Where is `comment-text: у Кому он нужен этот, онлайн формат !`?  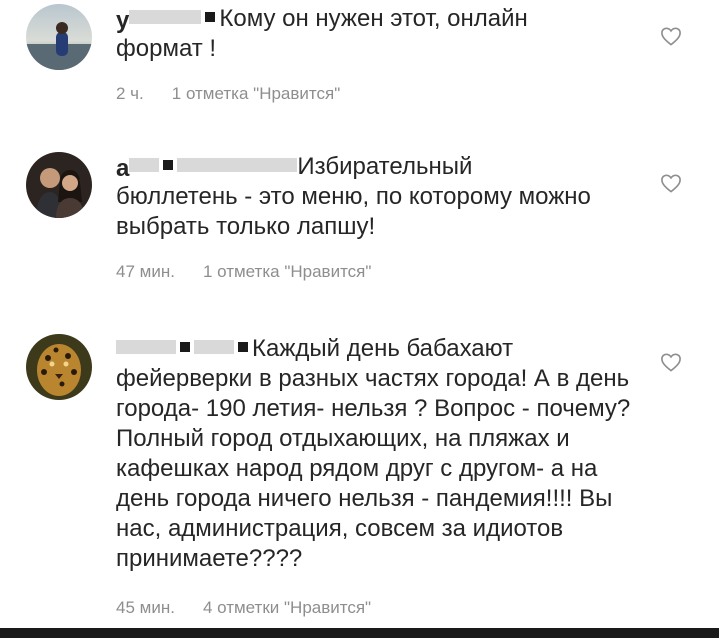 comment-text: у Кому он нужен этот, онлайн формат ! is located at coordinates (381, 34).